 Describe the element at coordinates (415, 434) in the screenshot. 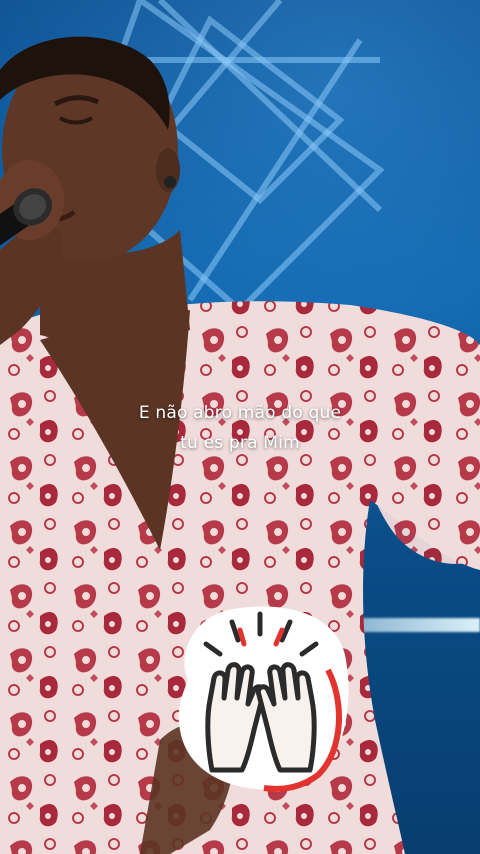

I see `dress-sleeve` at that location.